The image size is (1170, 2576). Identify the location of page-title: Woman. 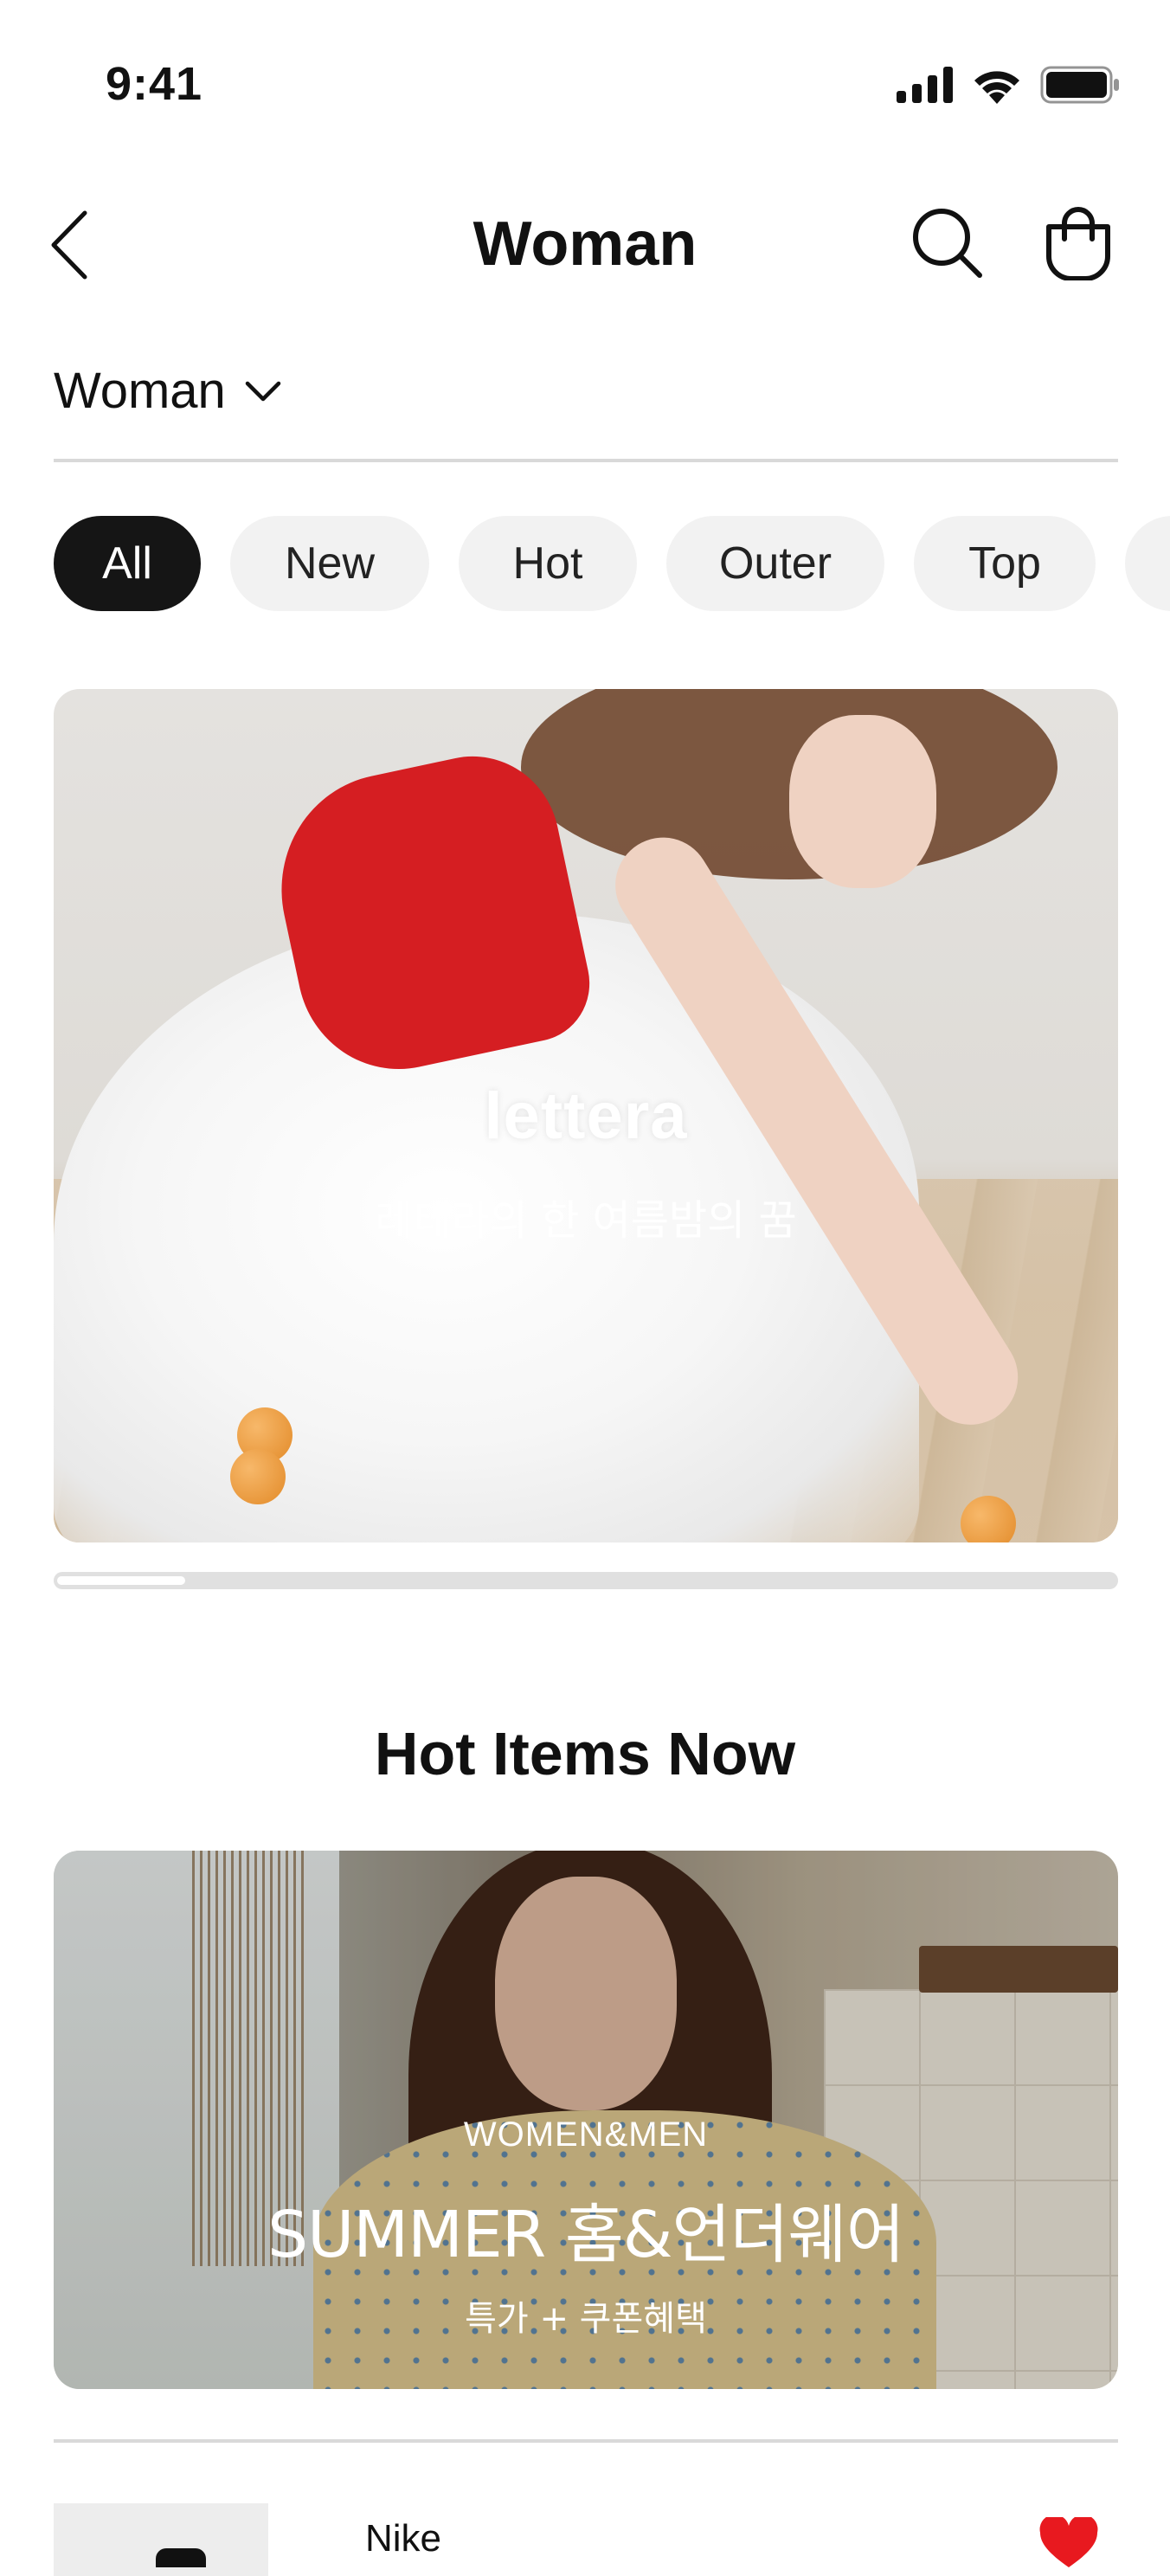
(585, 244).